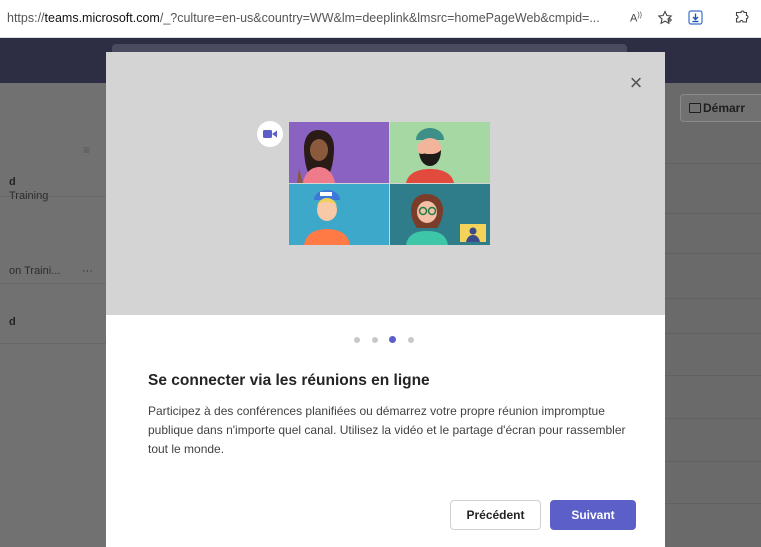 This screenshot has width=761, height=547. I want to click on right-panel, so click(713, 315).